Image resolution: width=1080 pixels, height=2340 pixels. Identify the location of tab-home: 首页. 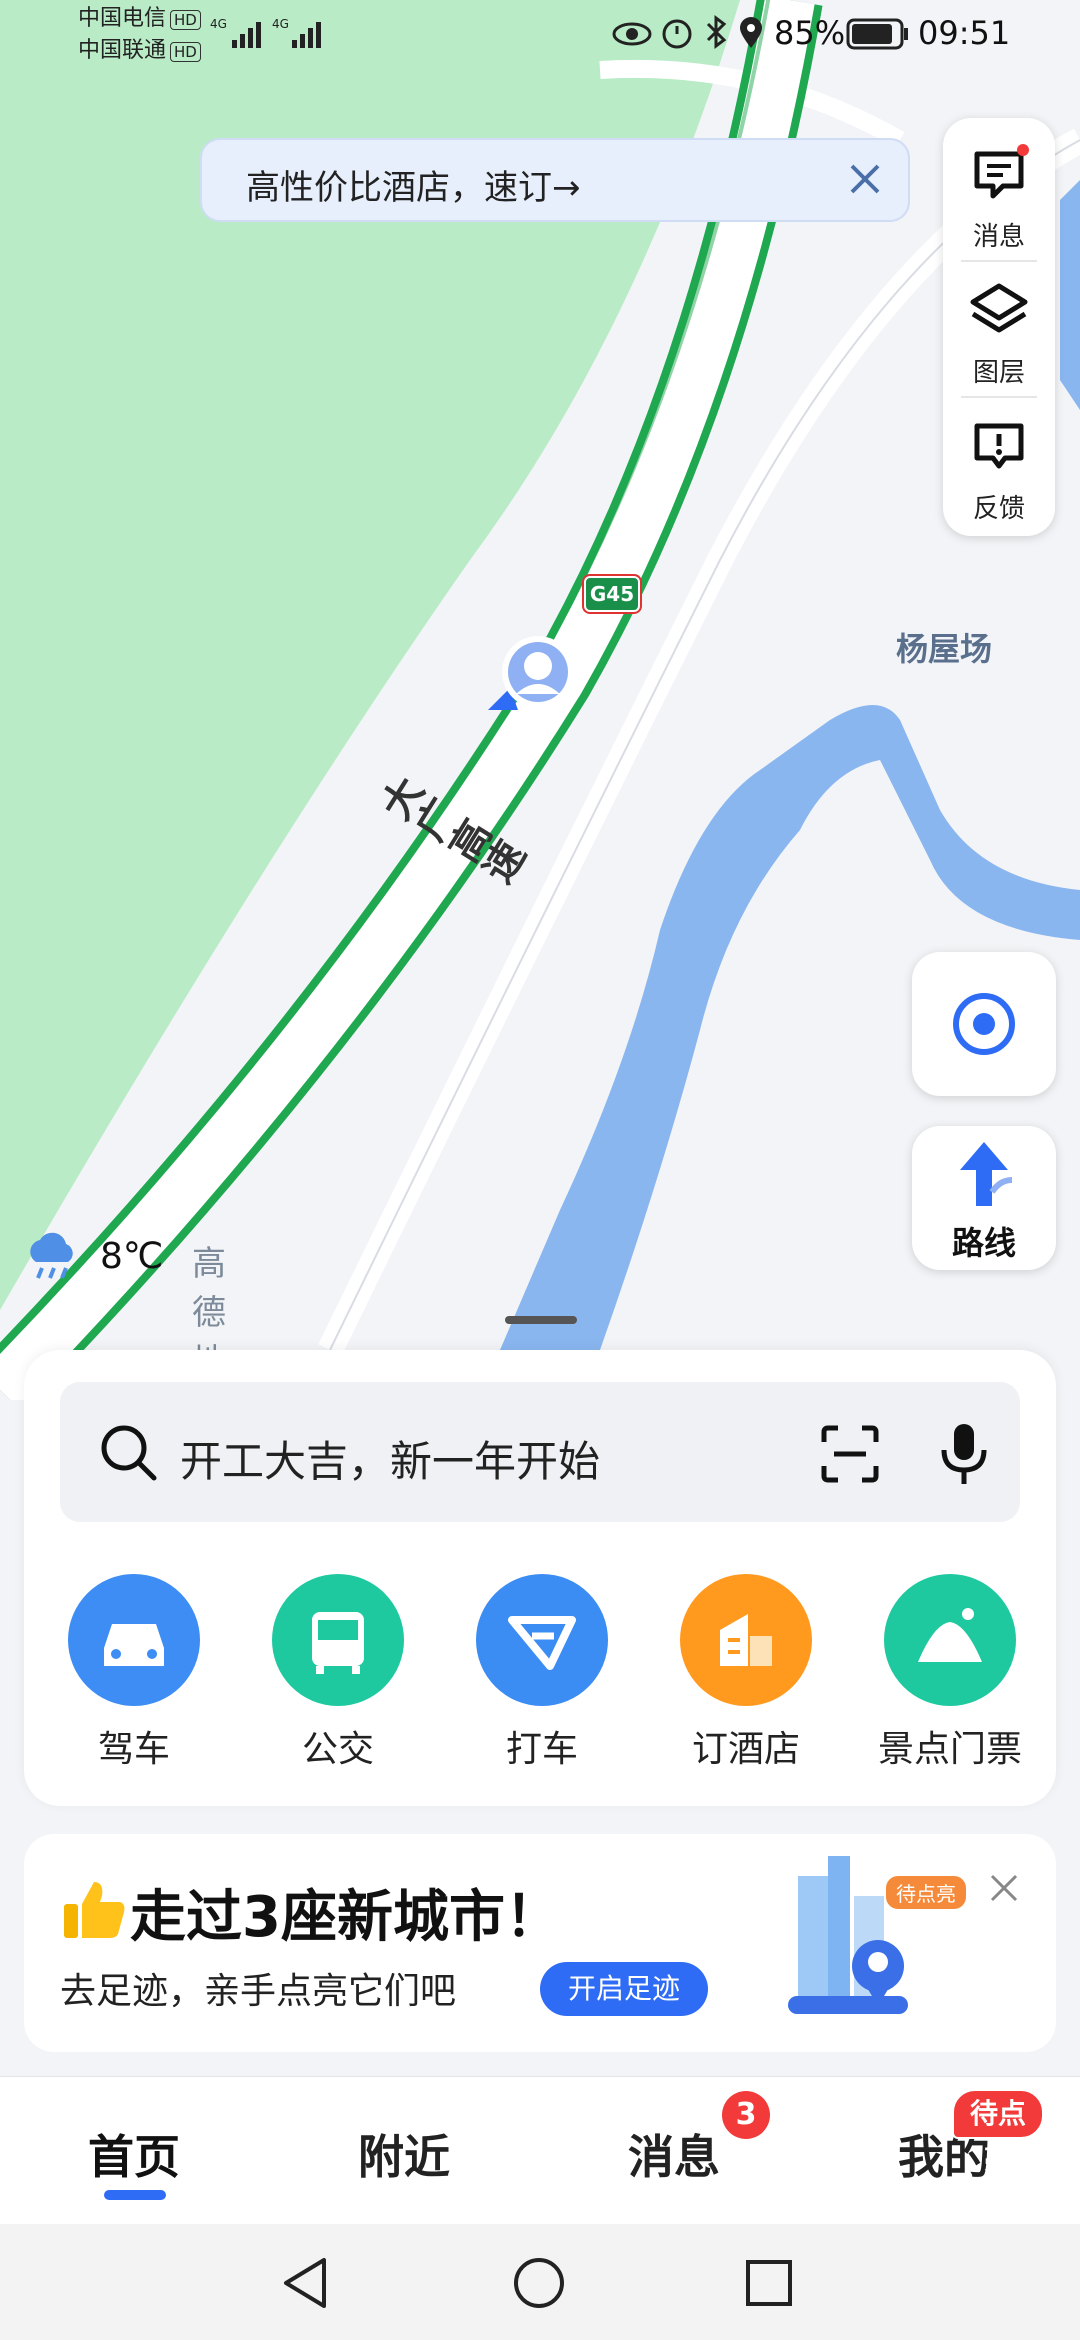
(134, 2154).